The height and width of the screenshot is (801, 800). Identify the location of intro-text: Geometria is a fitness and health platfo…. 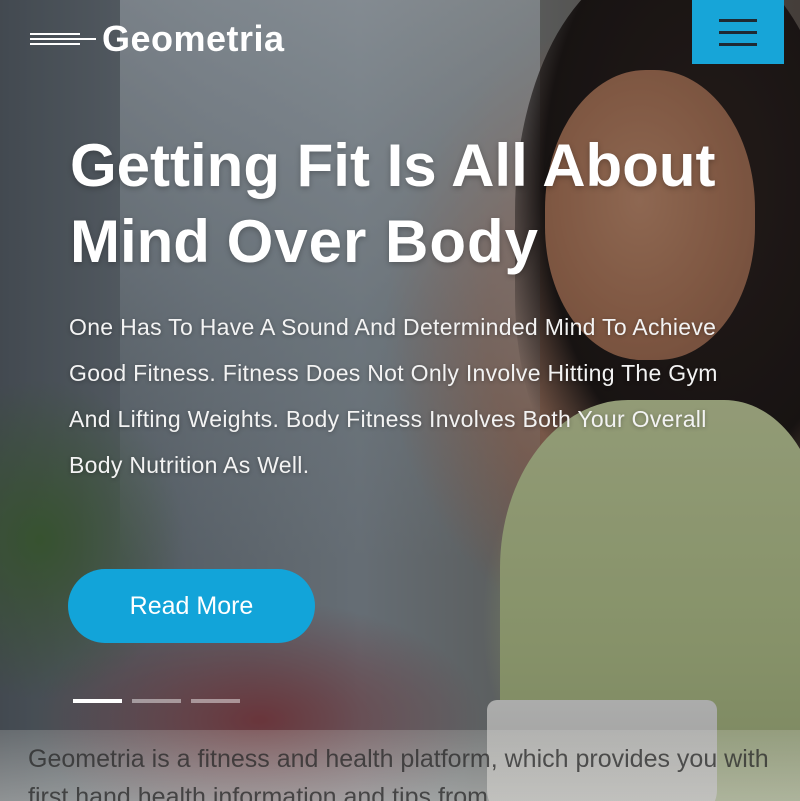
(398, 773).